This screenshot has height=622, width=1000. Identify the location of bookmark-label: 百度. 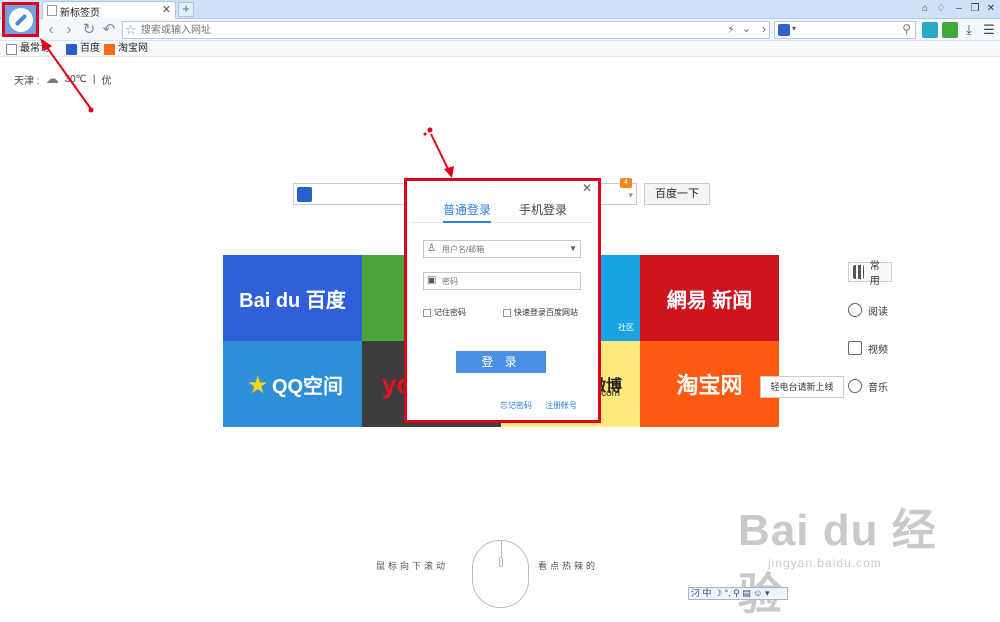
(90, 48).